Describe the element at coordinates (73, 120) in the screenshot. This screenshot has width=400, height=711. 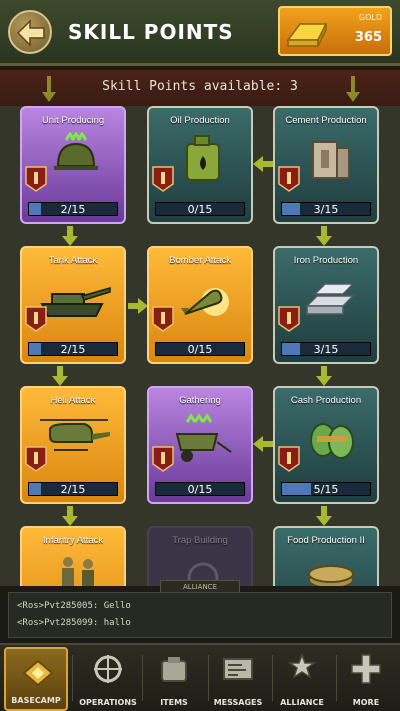
I see `skill-name: Unit Producing` at that location.